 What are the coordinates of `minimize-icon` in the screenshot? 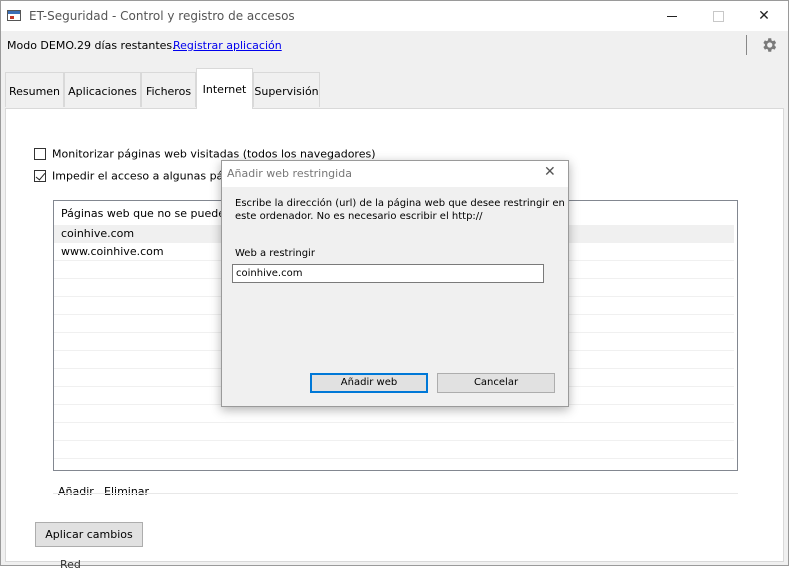 It's located at (672, 16).